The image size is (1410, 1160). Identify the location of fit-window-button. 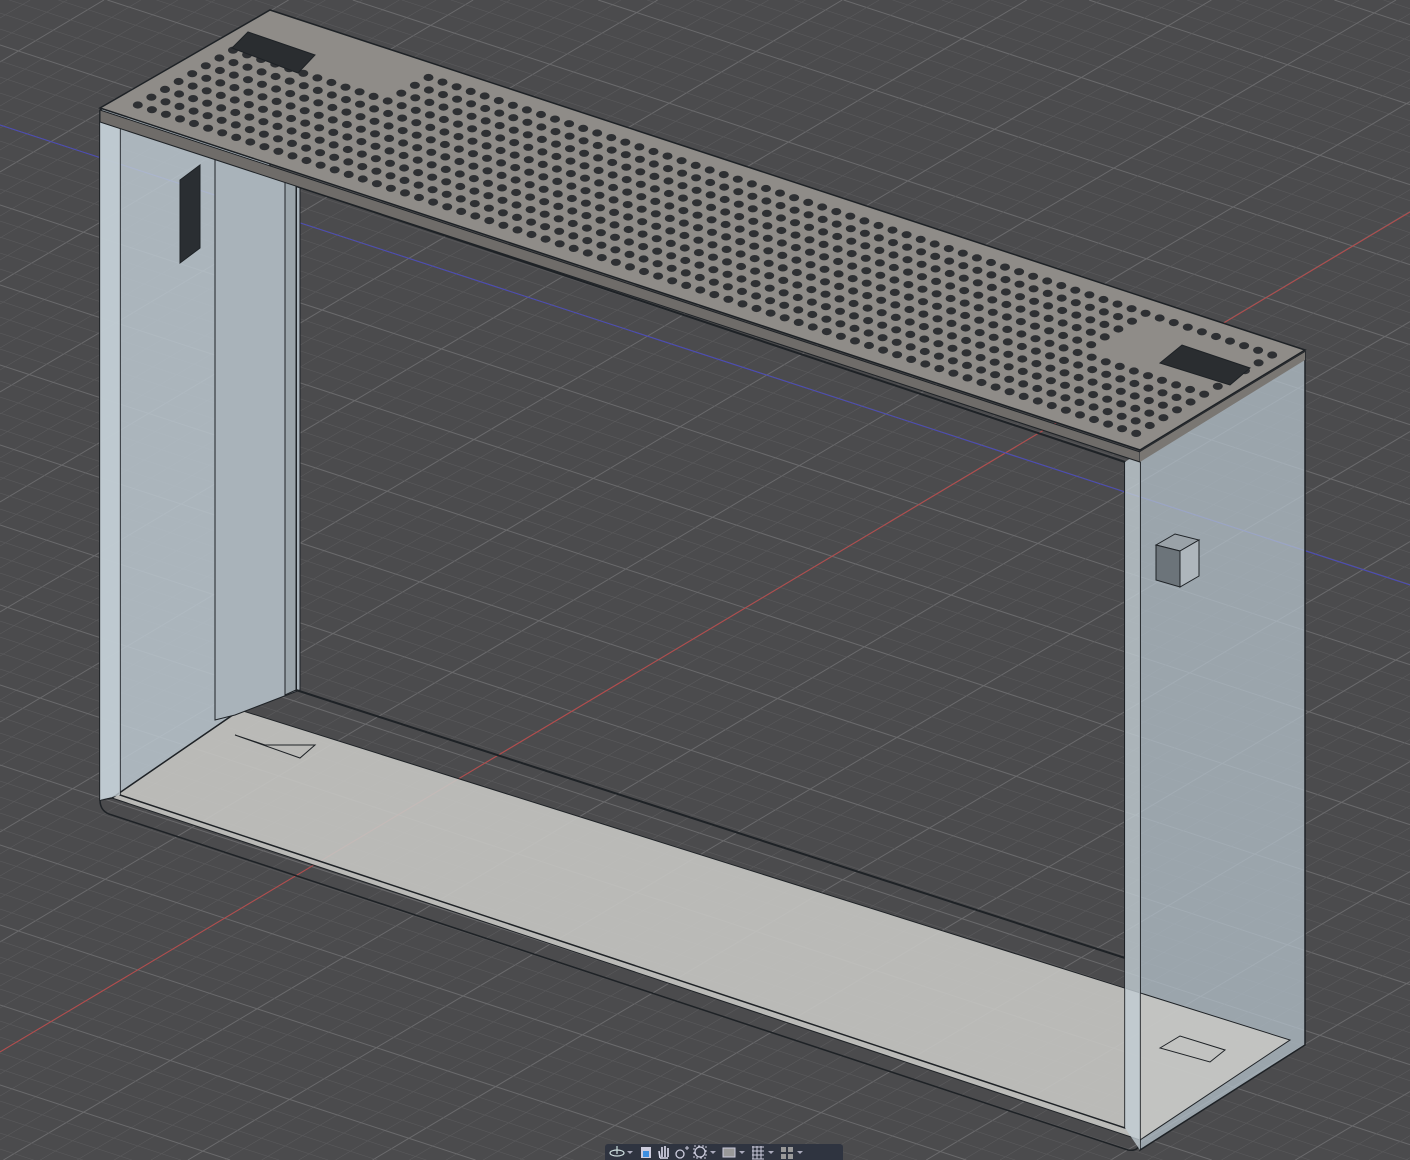
(705, 1152).